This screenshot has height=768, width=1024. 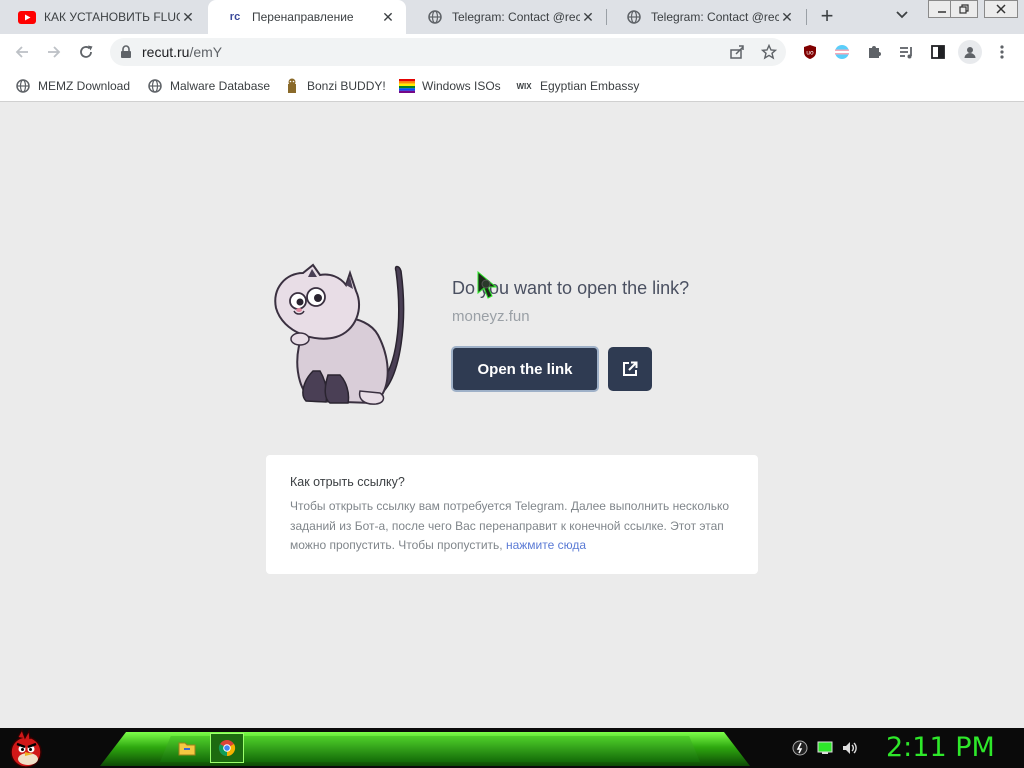 I want to click on trans-flag-icon, so click(x=842, y=52).